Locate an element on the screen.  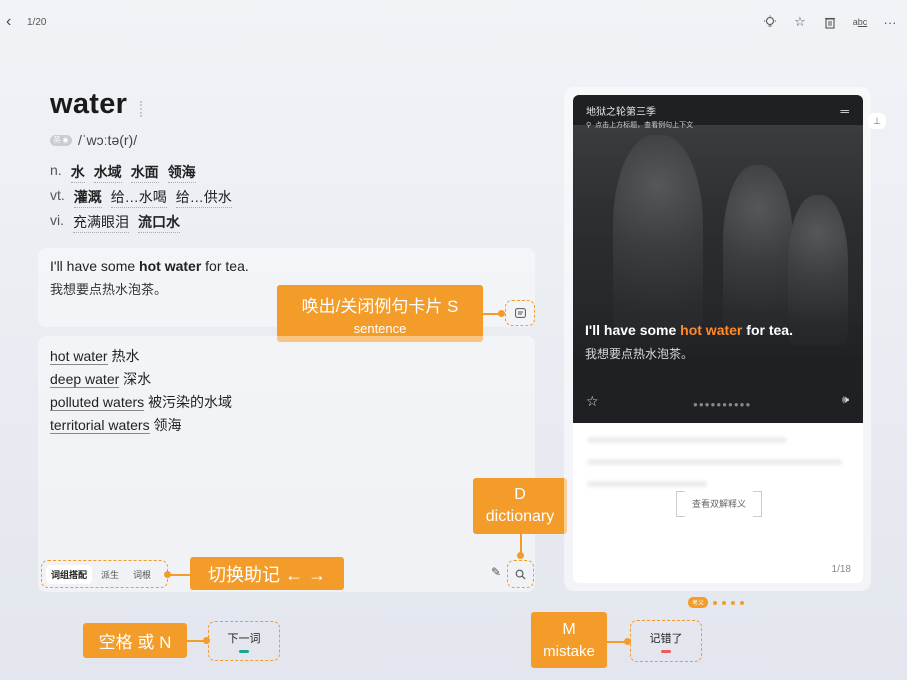
meaning: 水域 is located at coordinates (107, 172).